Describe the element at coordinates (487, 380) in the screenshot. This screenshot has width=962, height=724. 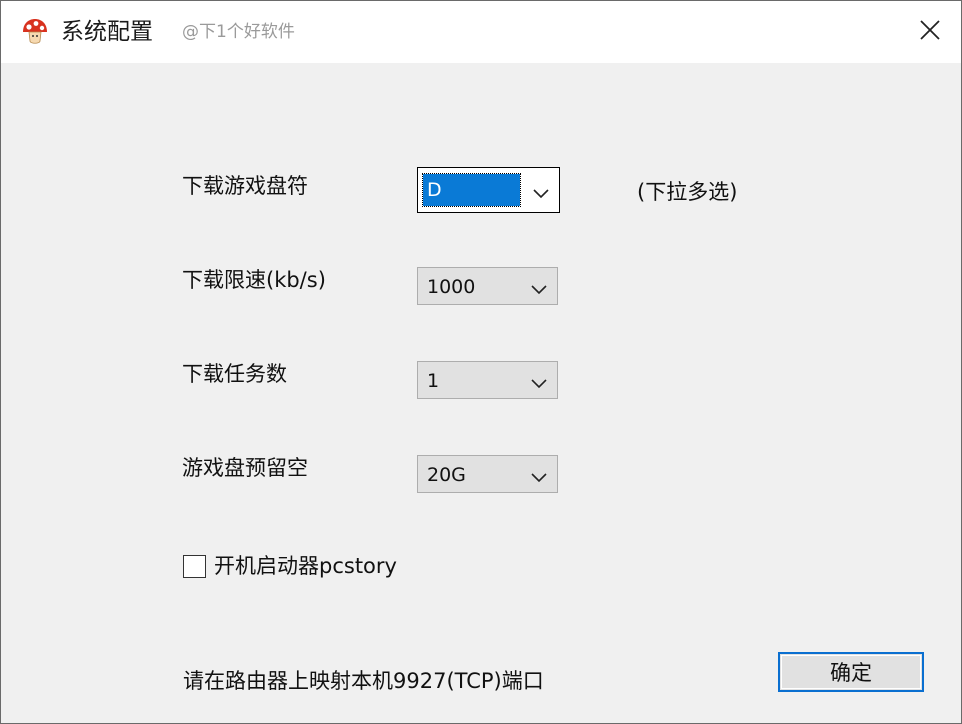
I see `task-count-select: 1` at that location.